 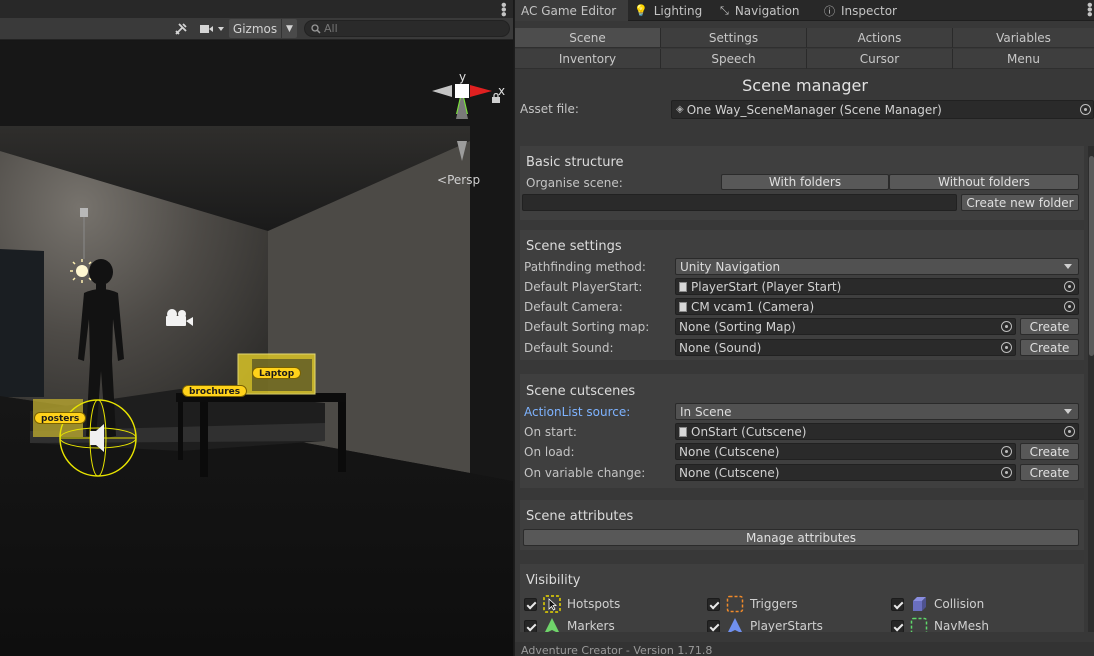 I want to click on trigger-icon, so click(x=735, y=604).